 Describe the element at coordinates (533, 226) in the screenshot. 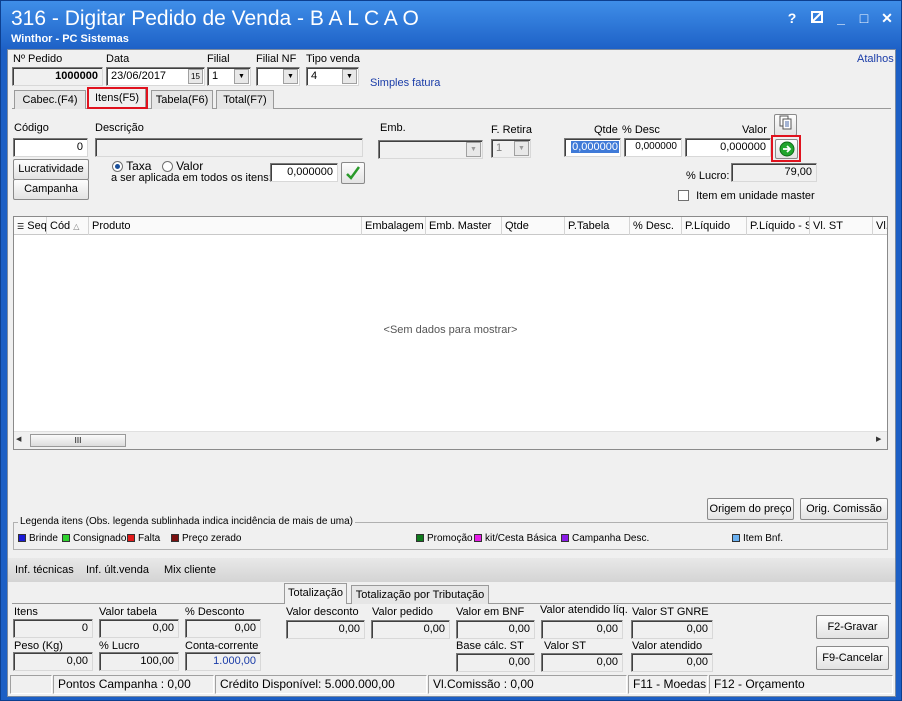

I see `col-qtde: Qtde` at that location.